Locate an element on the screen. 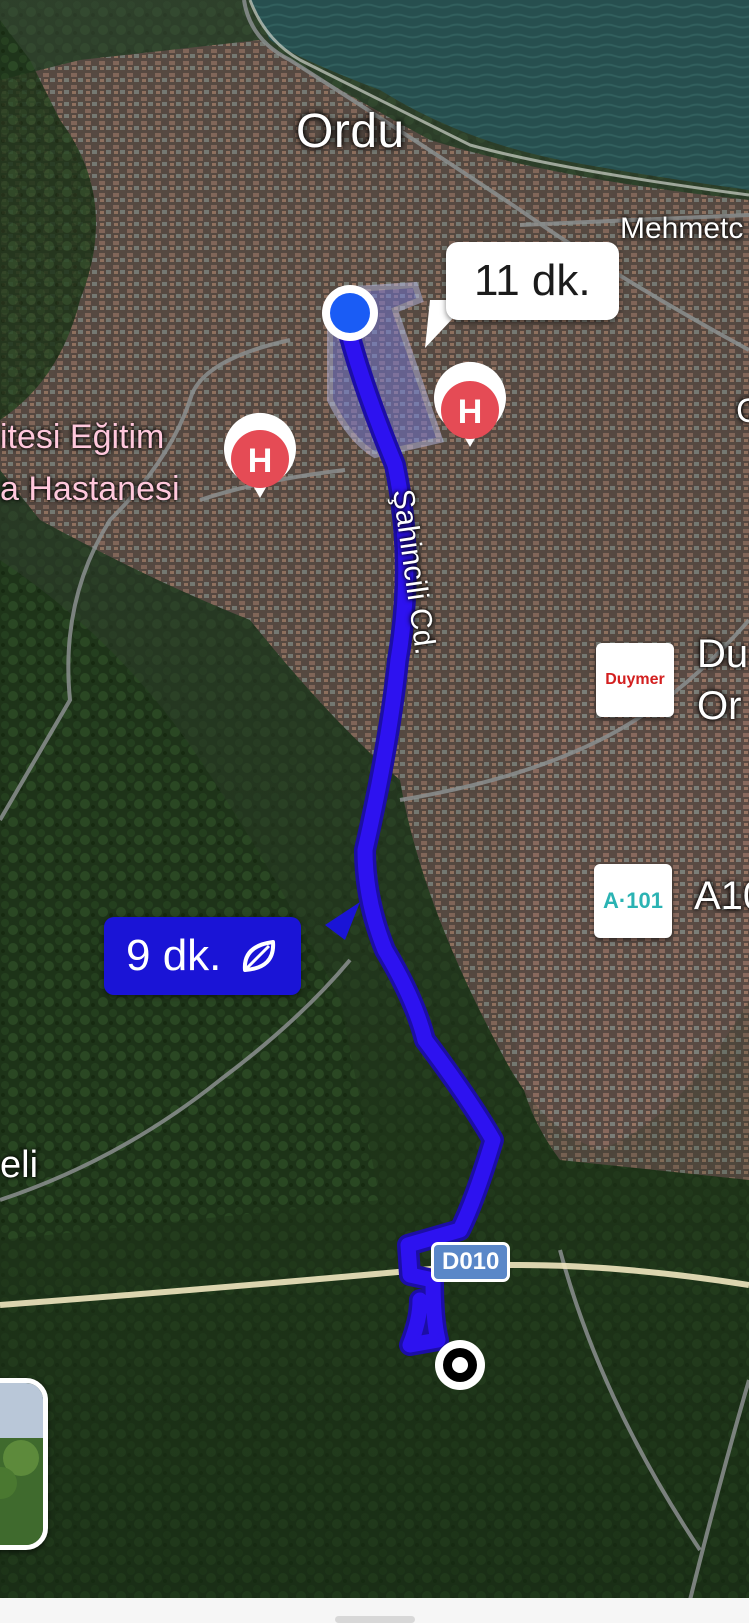 Image resolution: width=749 pixels, height=1623 pixels. street-view-thumbnail is located at coordinates (24, 1464).